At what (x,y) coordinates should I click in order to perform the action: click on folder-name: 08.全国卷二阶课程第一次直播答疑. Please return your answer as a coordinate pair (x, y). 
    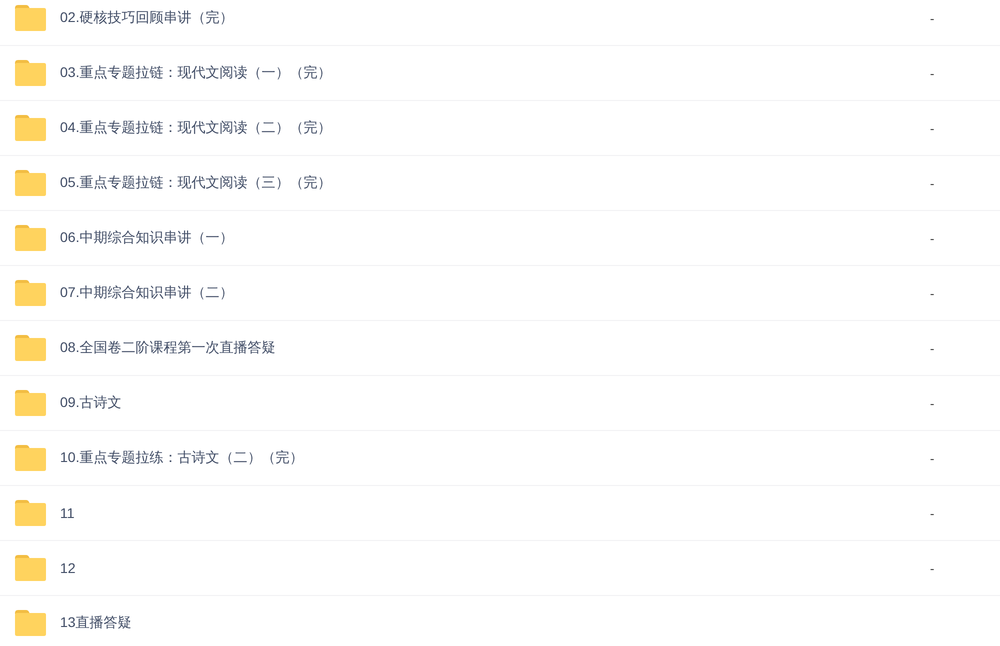
    Looking at the image, I should click on (168, 348).